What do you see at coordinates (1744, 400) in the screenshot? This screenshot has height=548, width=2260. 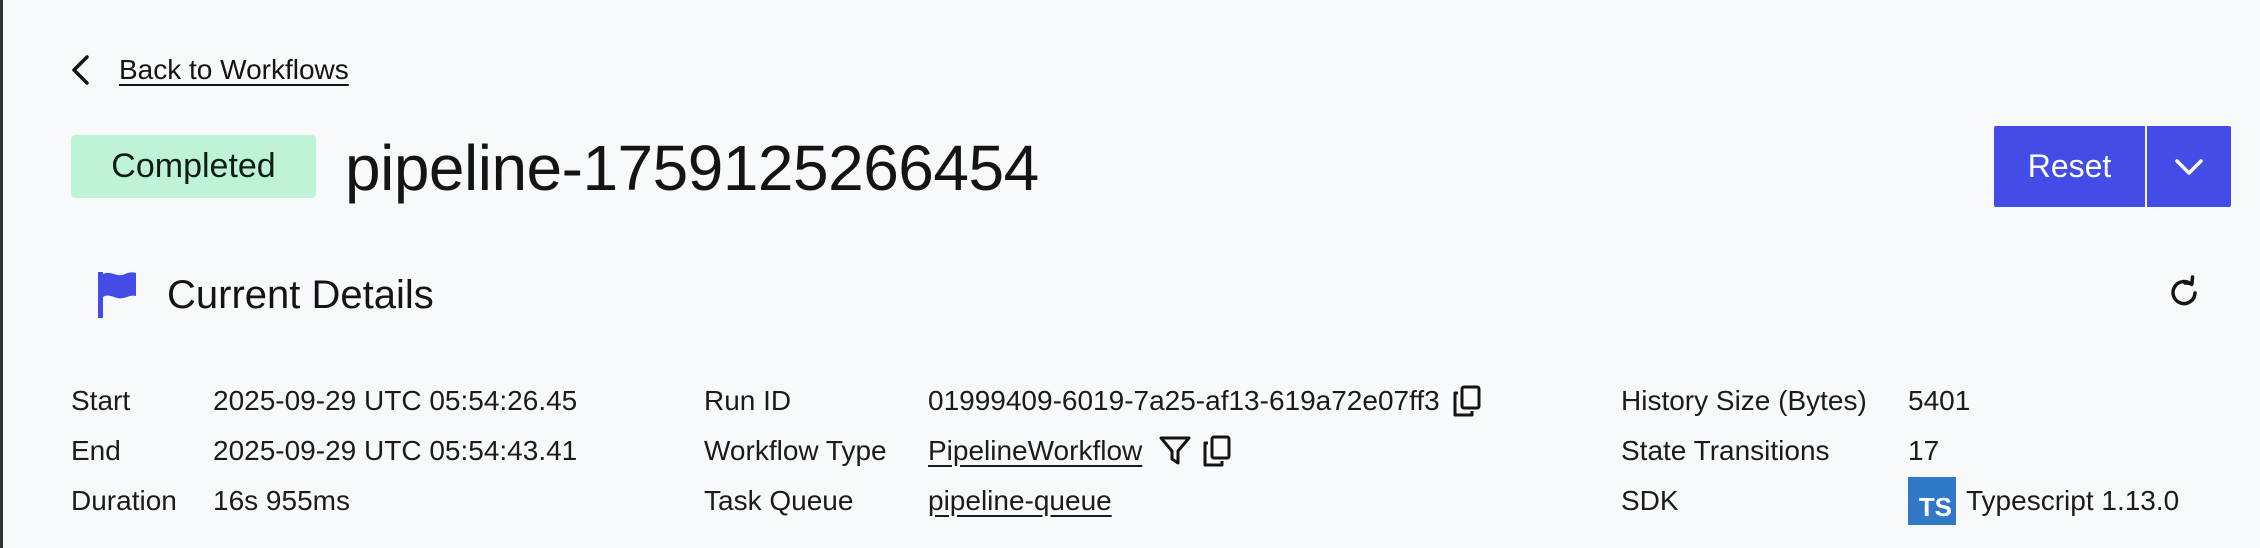 I see `history-size-label: History Size (Bytes)` at bounding box center [1744, 400].